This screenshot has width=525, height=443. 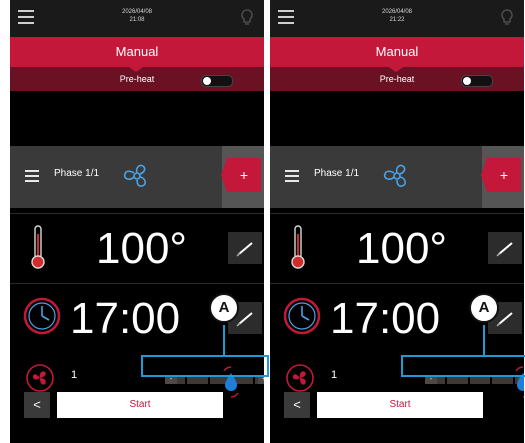 I want to click on top-bar: 2026/04/08 21:08, so click(x=137, y=18).